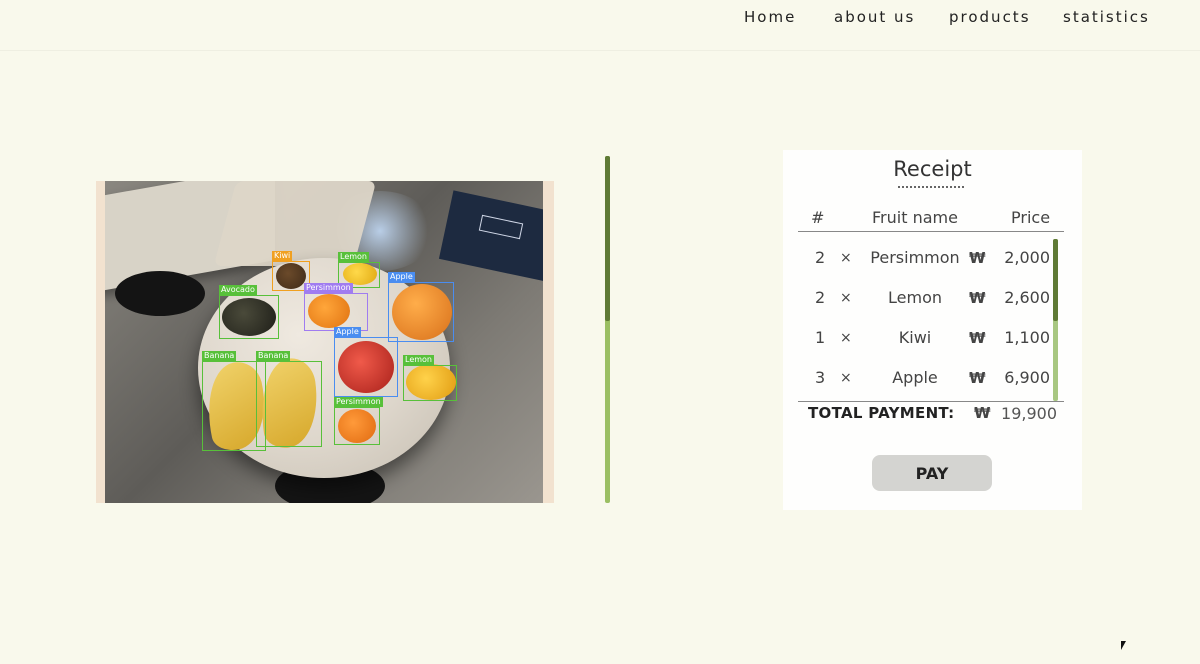 This screenshot has height=664, width=1200. Describe the element at coordinates (401, 277) in the screenshot. I see `bbox-label-apple-right: Apple` at that location.